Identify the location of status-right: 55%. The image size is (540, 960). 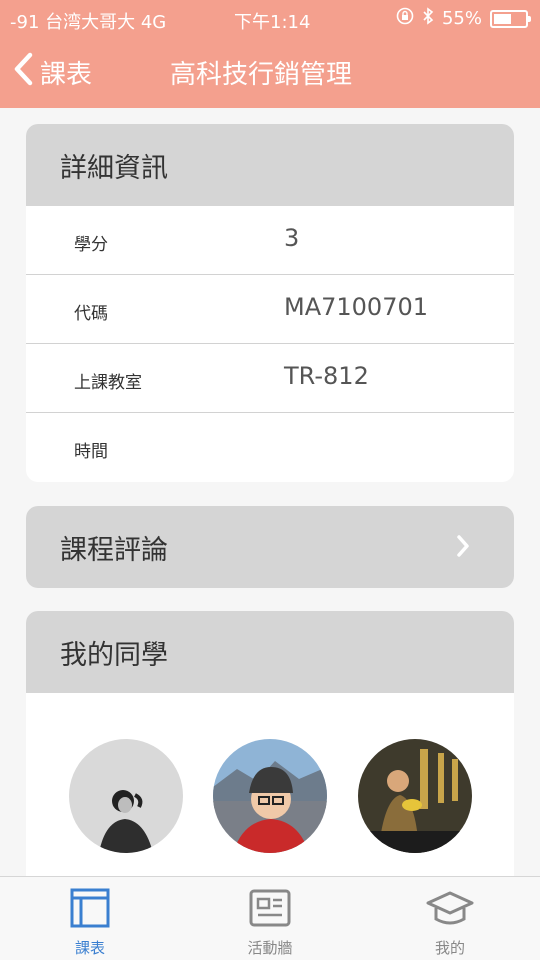
(463, 18).